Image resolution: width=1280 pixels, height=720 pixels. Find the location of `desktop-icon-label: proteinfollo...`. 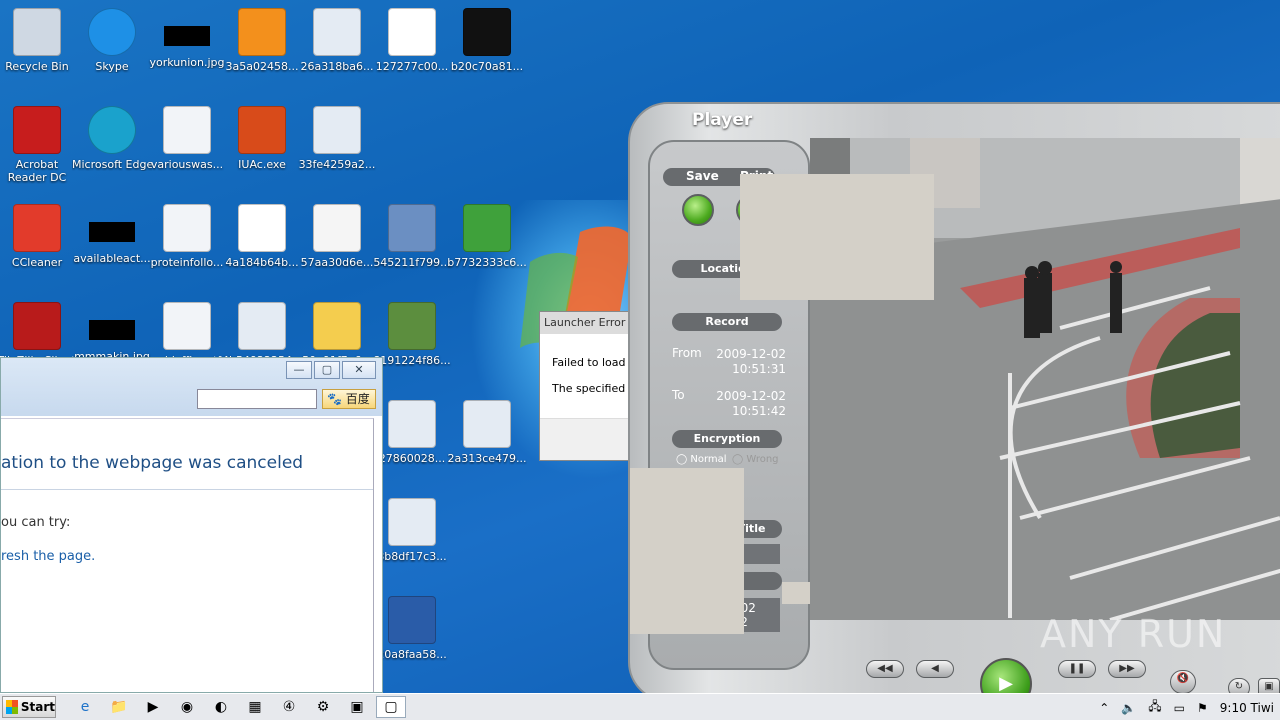

desktop-icon-label: proteinfollo... is located at coordinates (187, 262).